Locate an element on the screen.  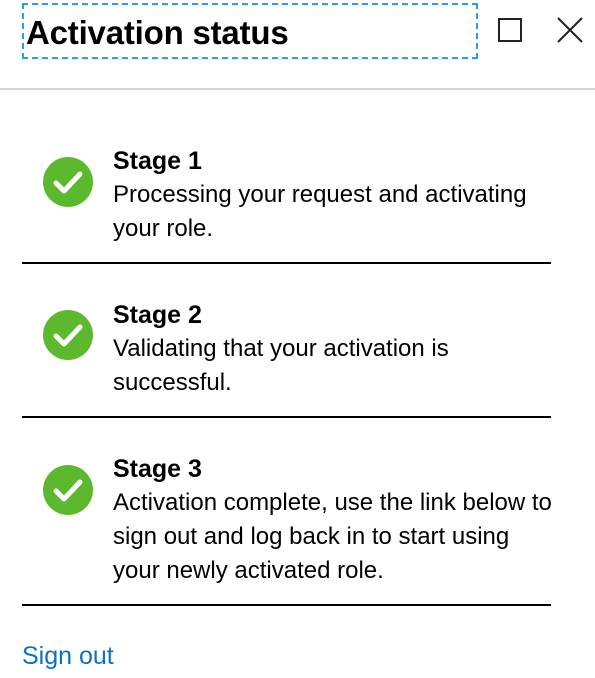
stage-title: Stage 3 is located at coordinates (157, 469).